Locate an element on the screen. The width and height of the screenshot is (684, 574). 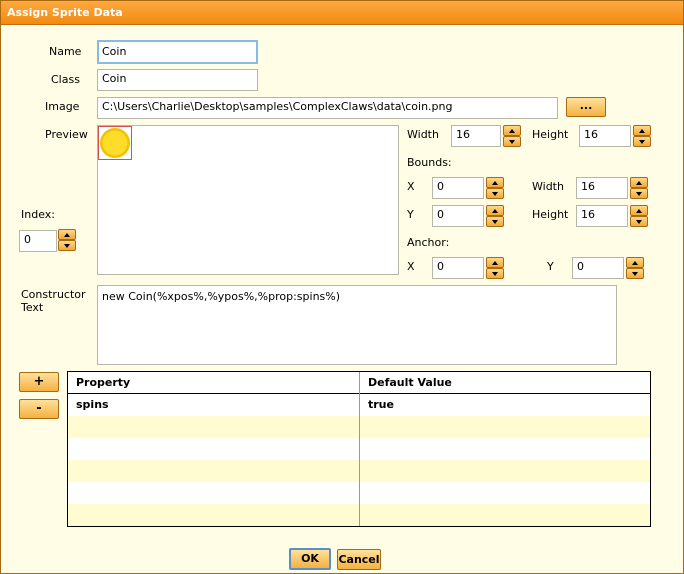
width-spinner is located at coordinates (512, 136).